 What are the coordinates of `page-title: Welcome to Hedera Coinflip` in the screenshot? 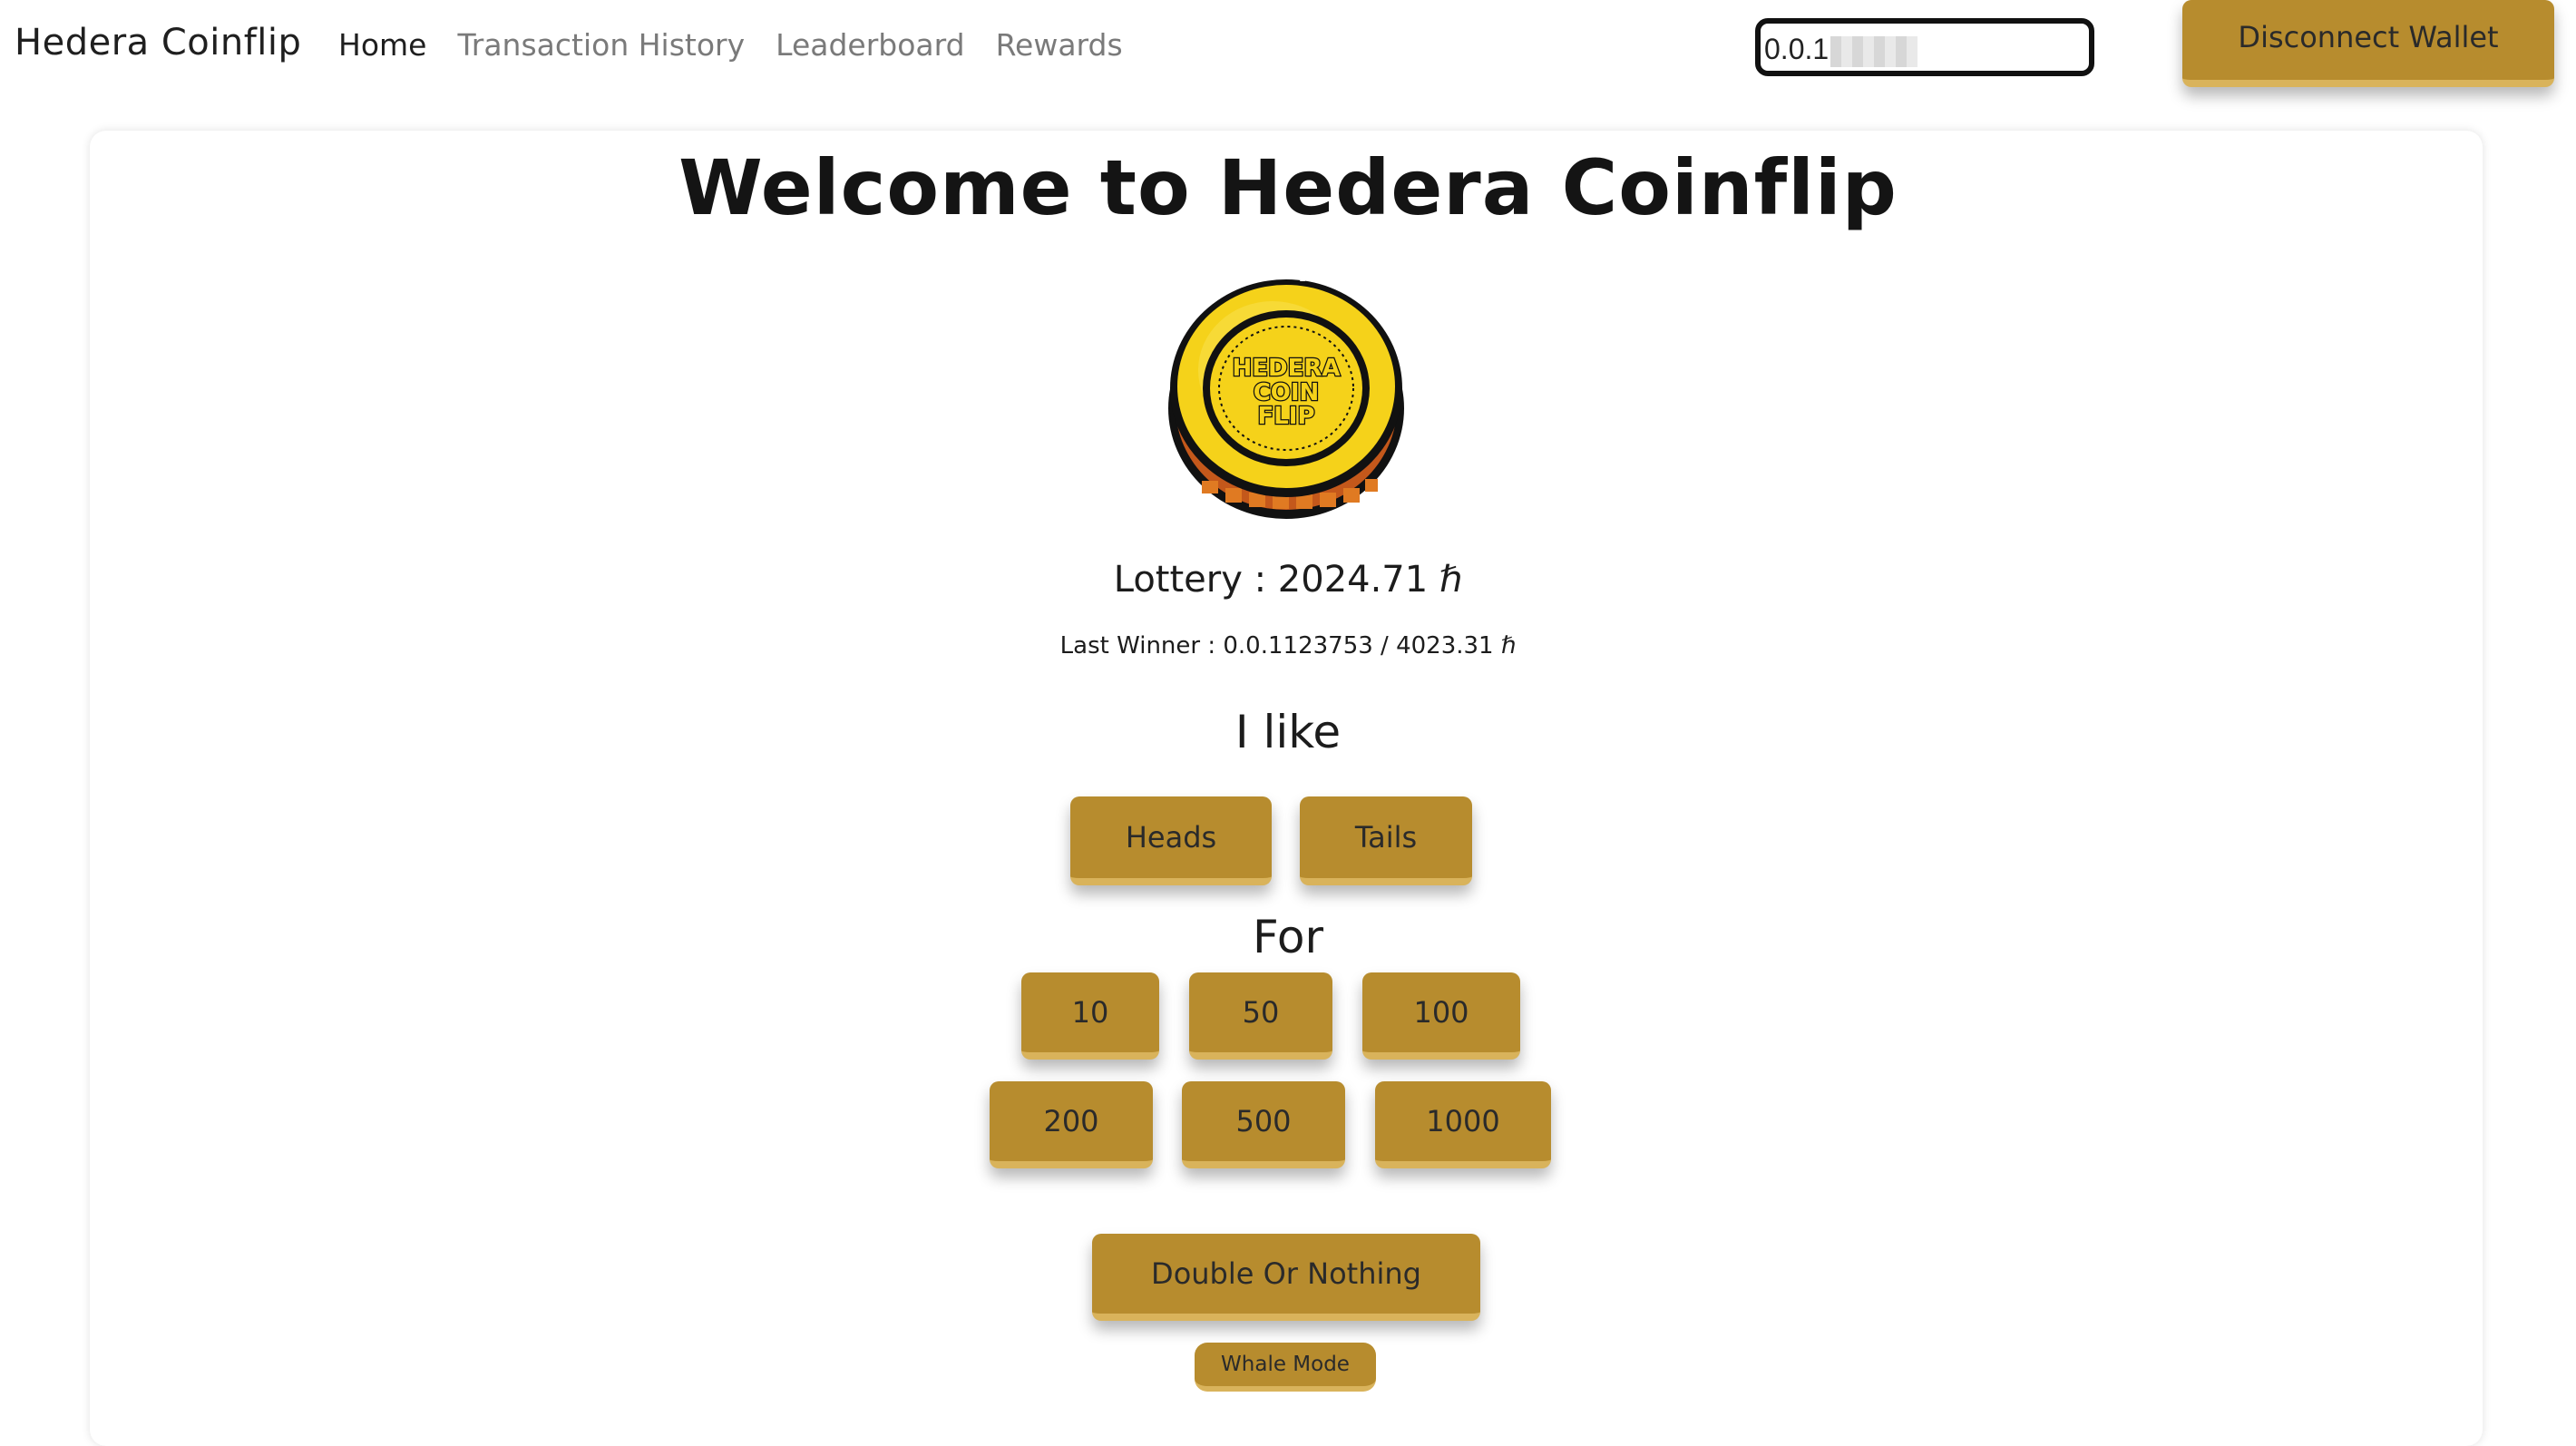 It's located at (1288, 188).